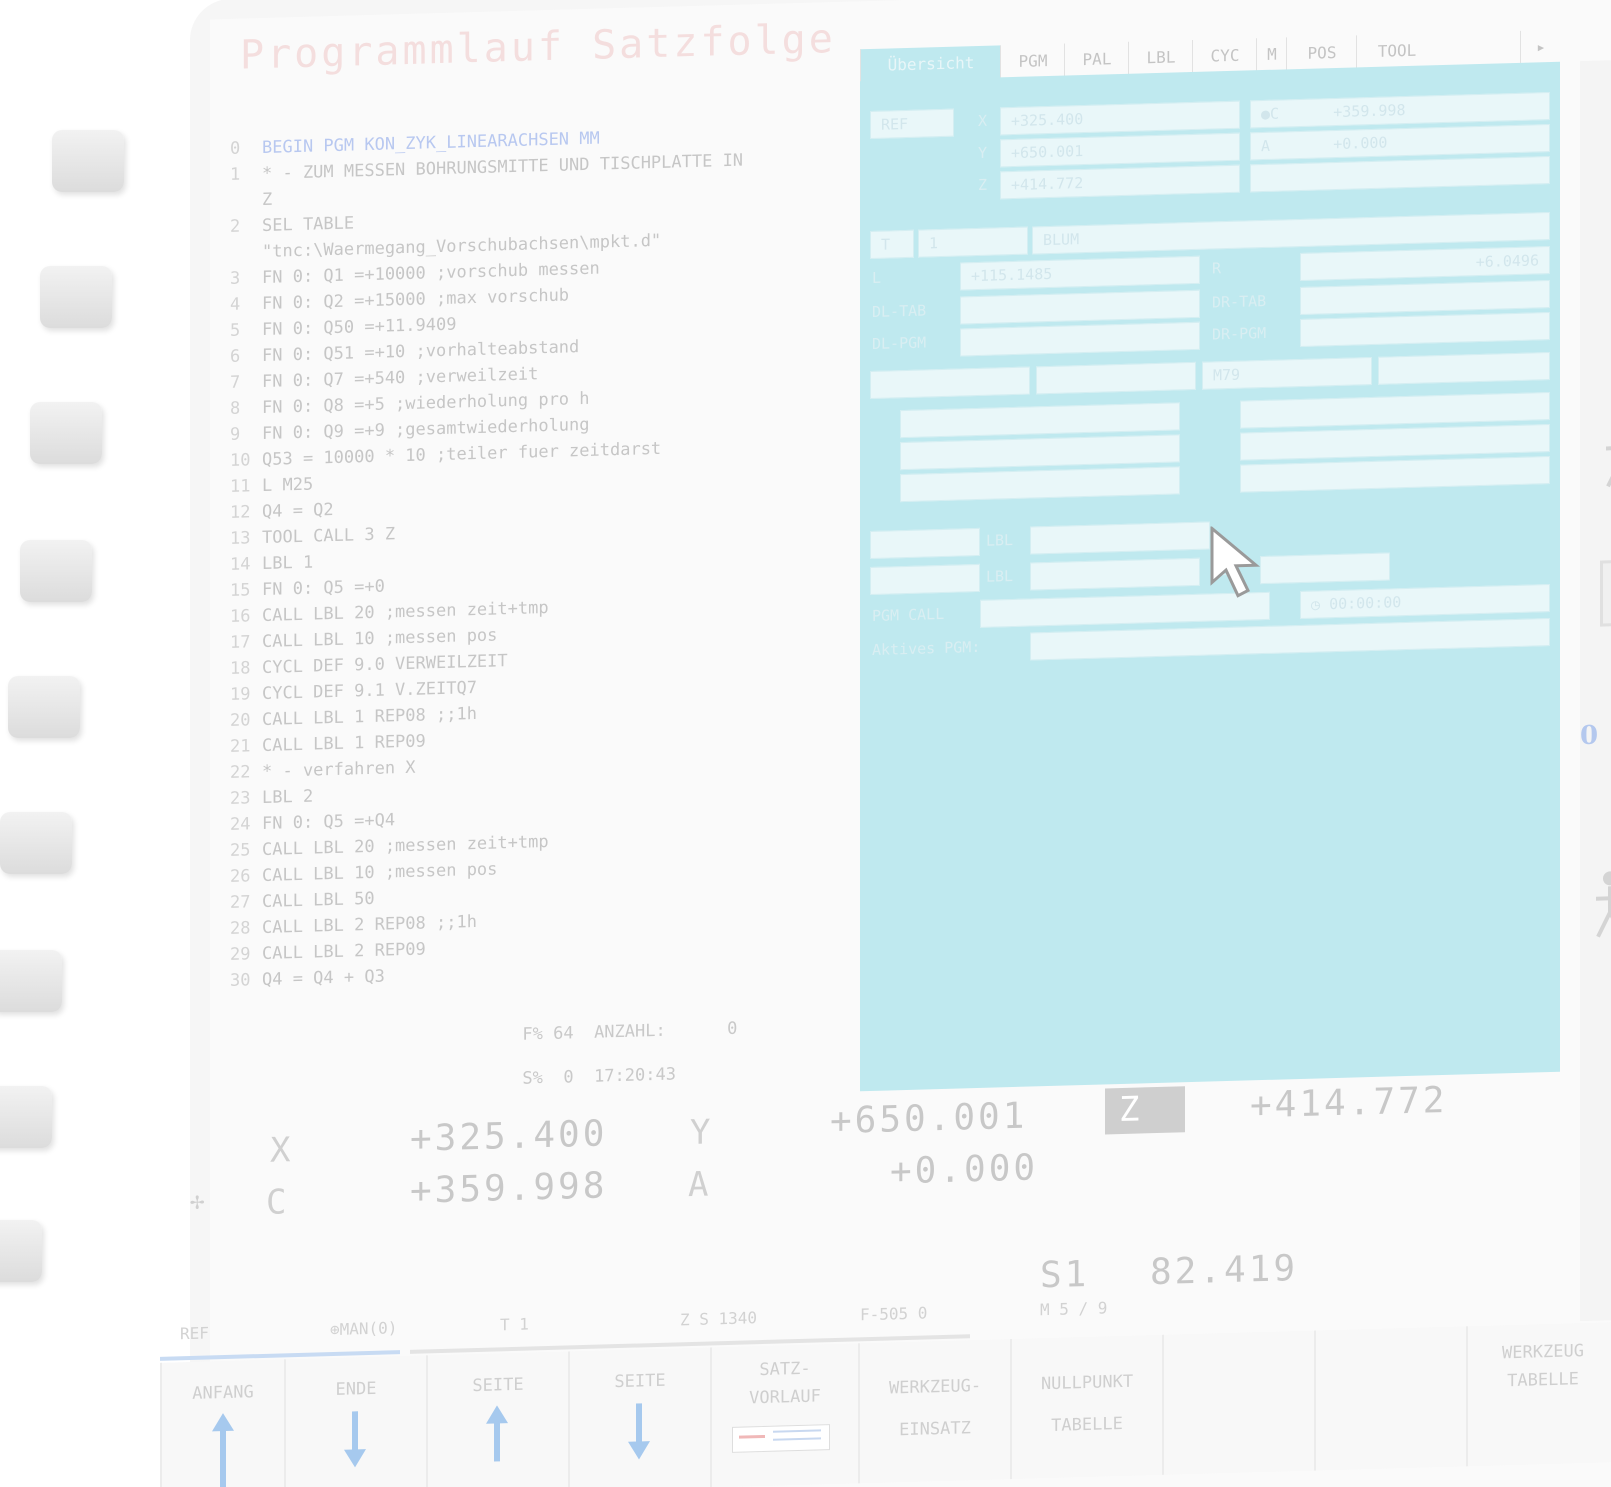  Describe the element at coordinates (1160, 57) in the screenshot. I see `tab-lbl: LBL` at that location.